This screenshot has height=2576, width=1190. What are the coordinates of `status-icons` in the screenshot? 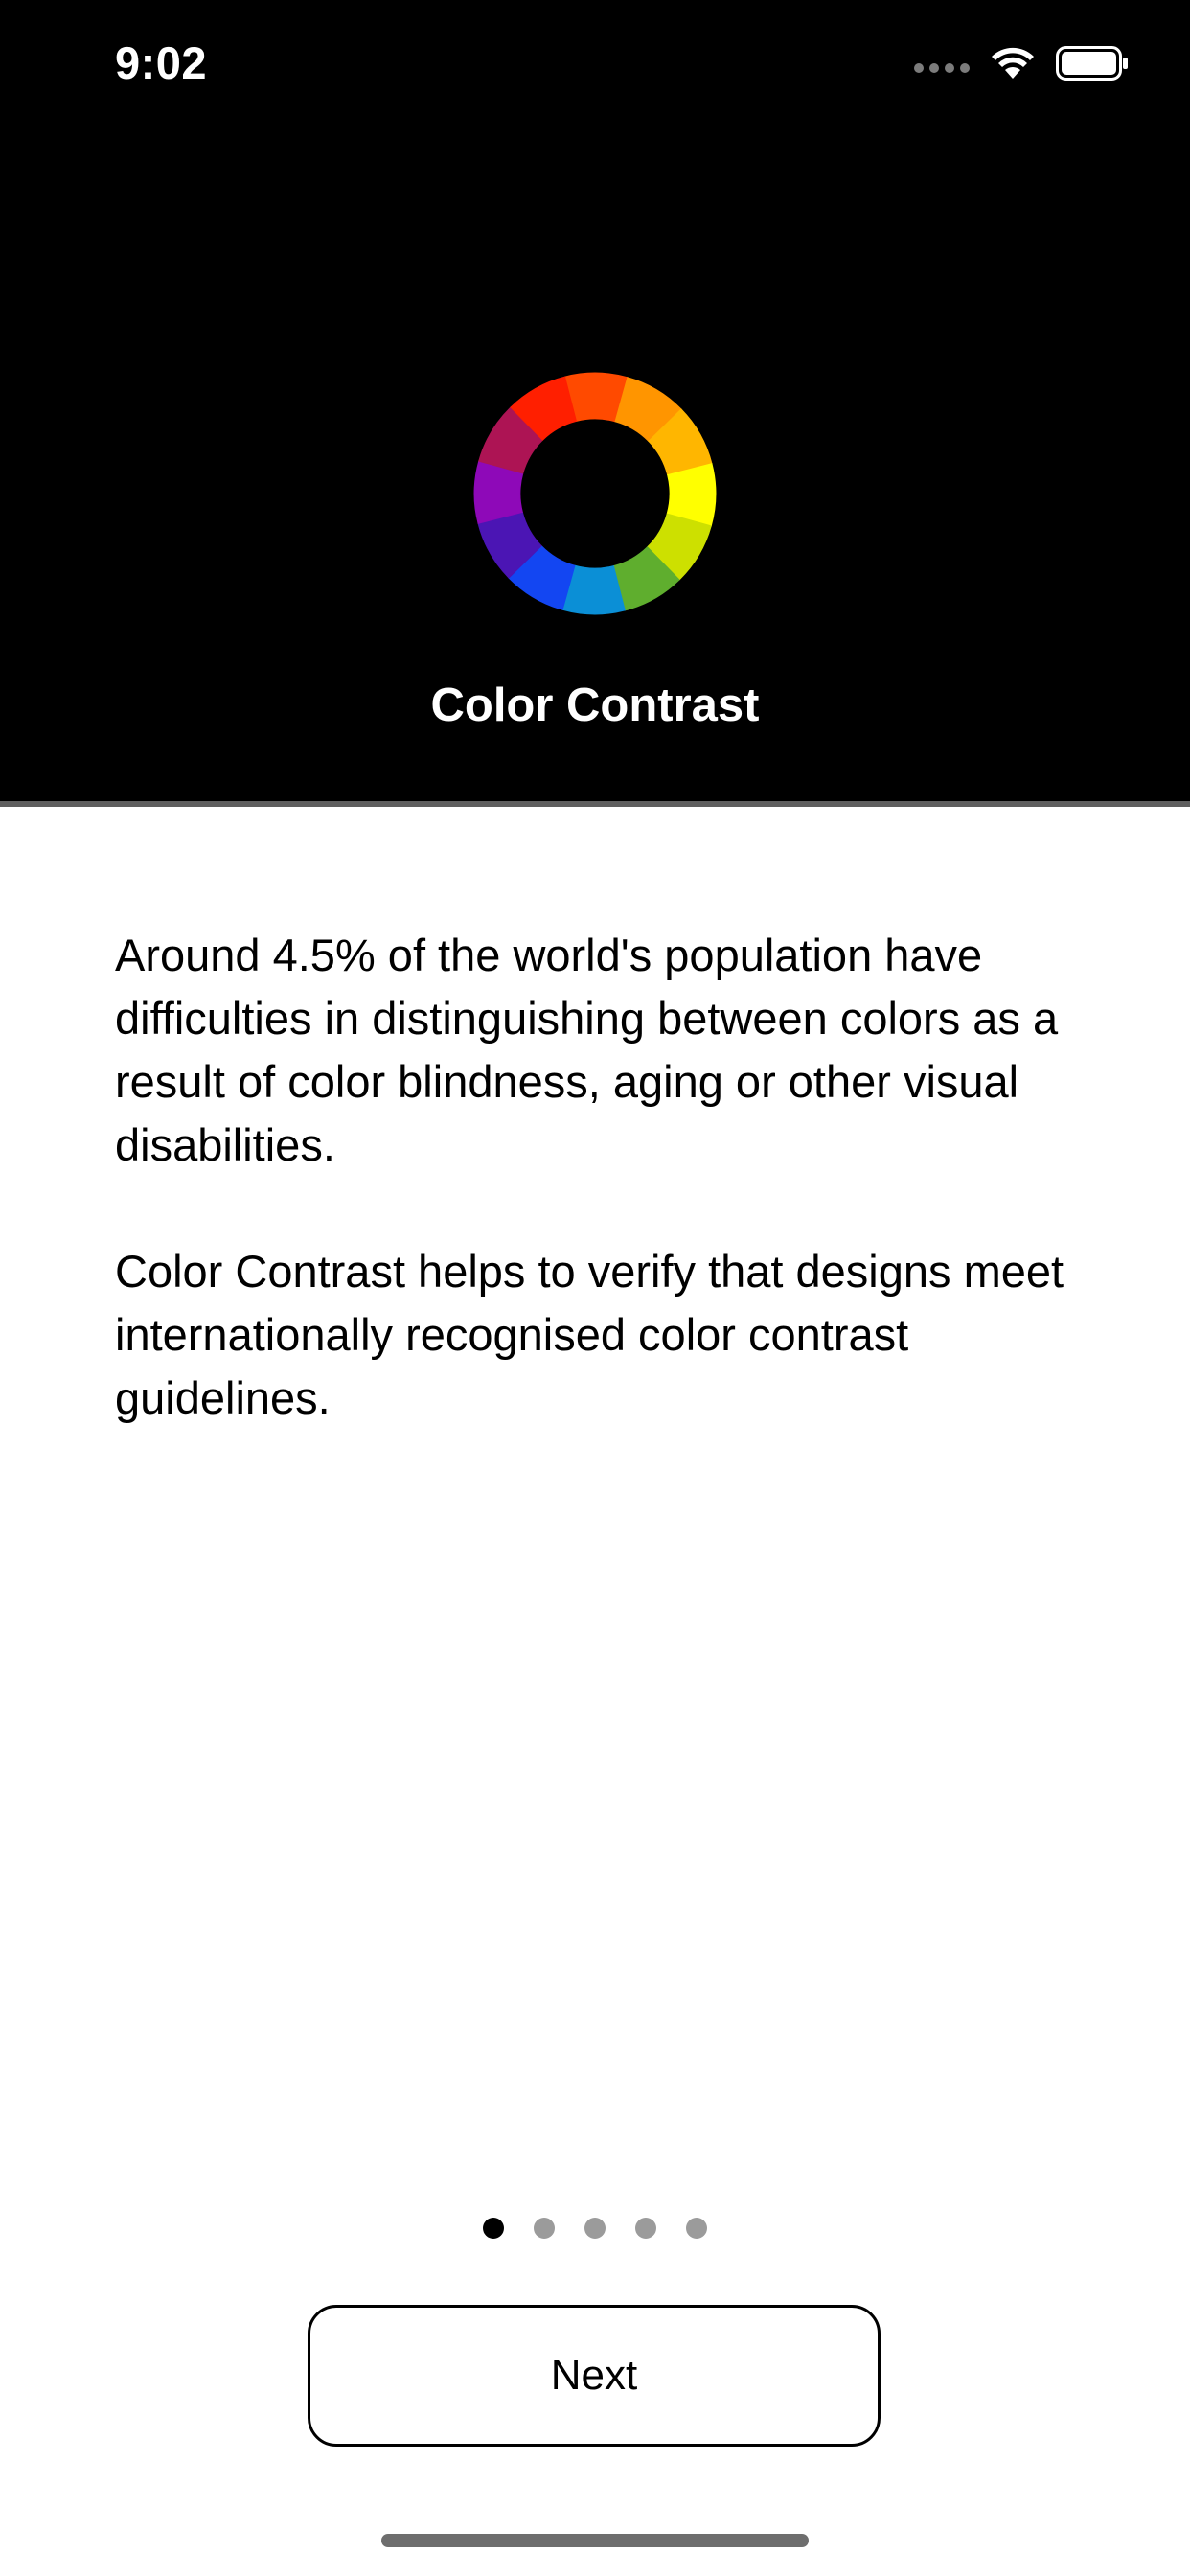 It's located at (1021, 63).